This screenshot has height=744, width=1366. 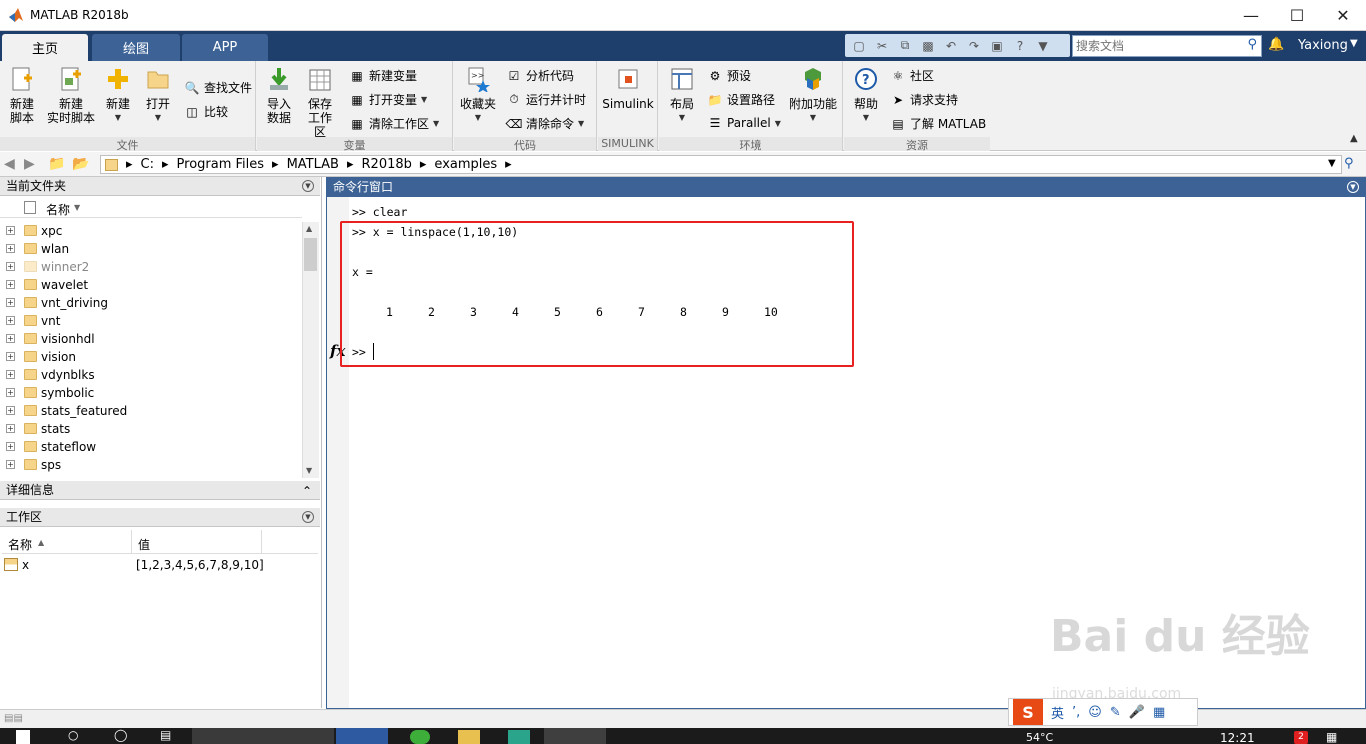 What do you see at coordinates (465, 164) in the screenshot?
I see `breadcrumb-item: examples` at bounding box center [465, 164].